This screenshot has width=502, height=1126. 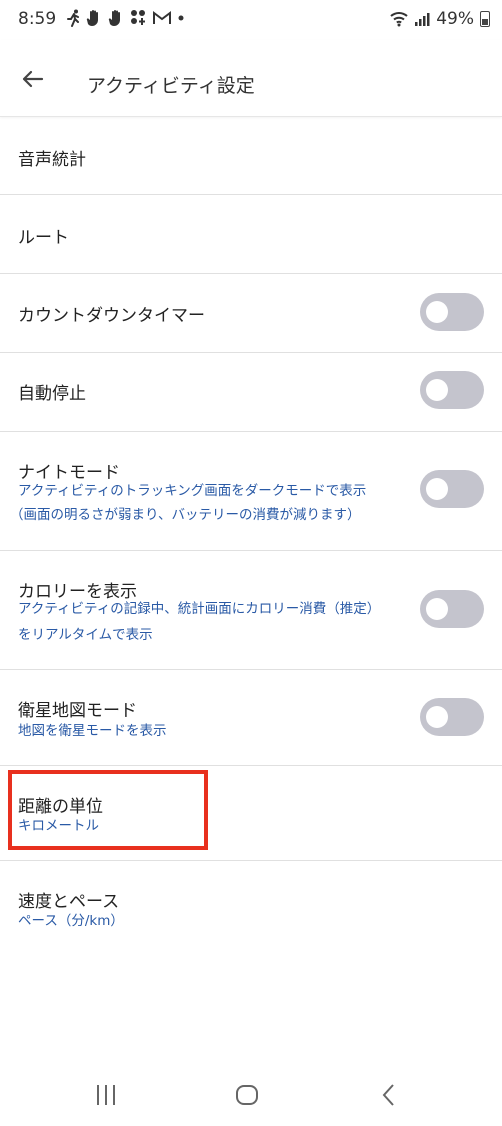 What do you see at coordinates (43, 238) in the screenshot?
I see `setting-title: ルート` at bounding box center [43, 238].